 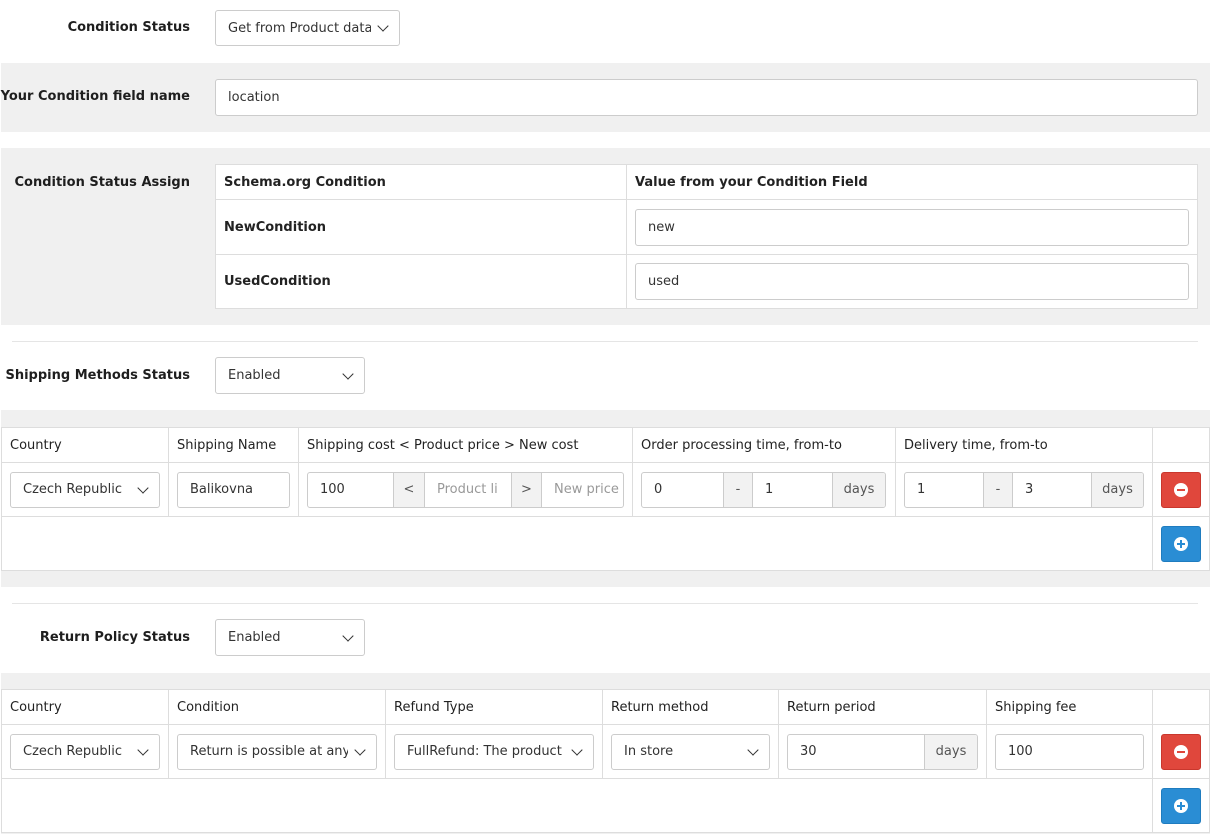 I want to click on table-header: Delivery time, from-to, so click(x=1024, y=445).